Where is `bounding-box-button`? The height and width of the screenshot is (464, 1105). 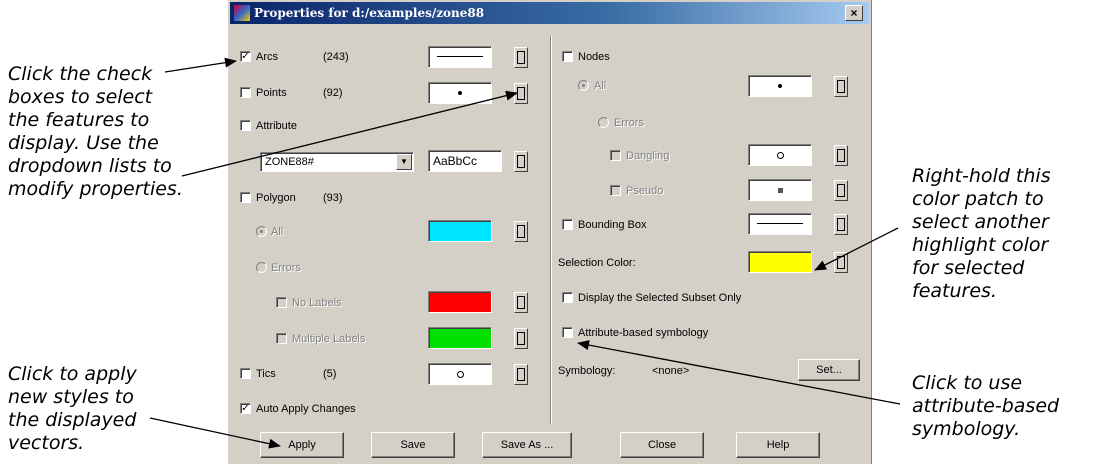 bounding-box-button is located at coordinates (841, 224).